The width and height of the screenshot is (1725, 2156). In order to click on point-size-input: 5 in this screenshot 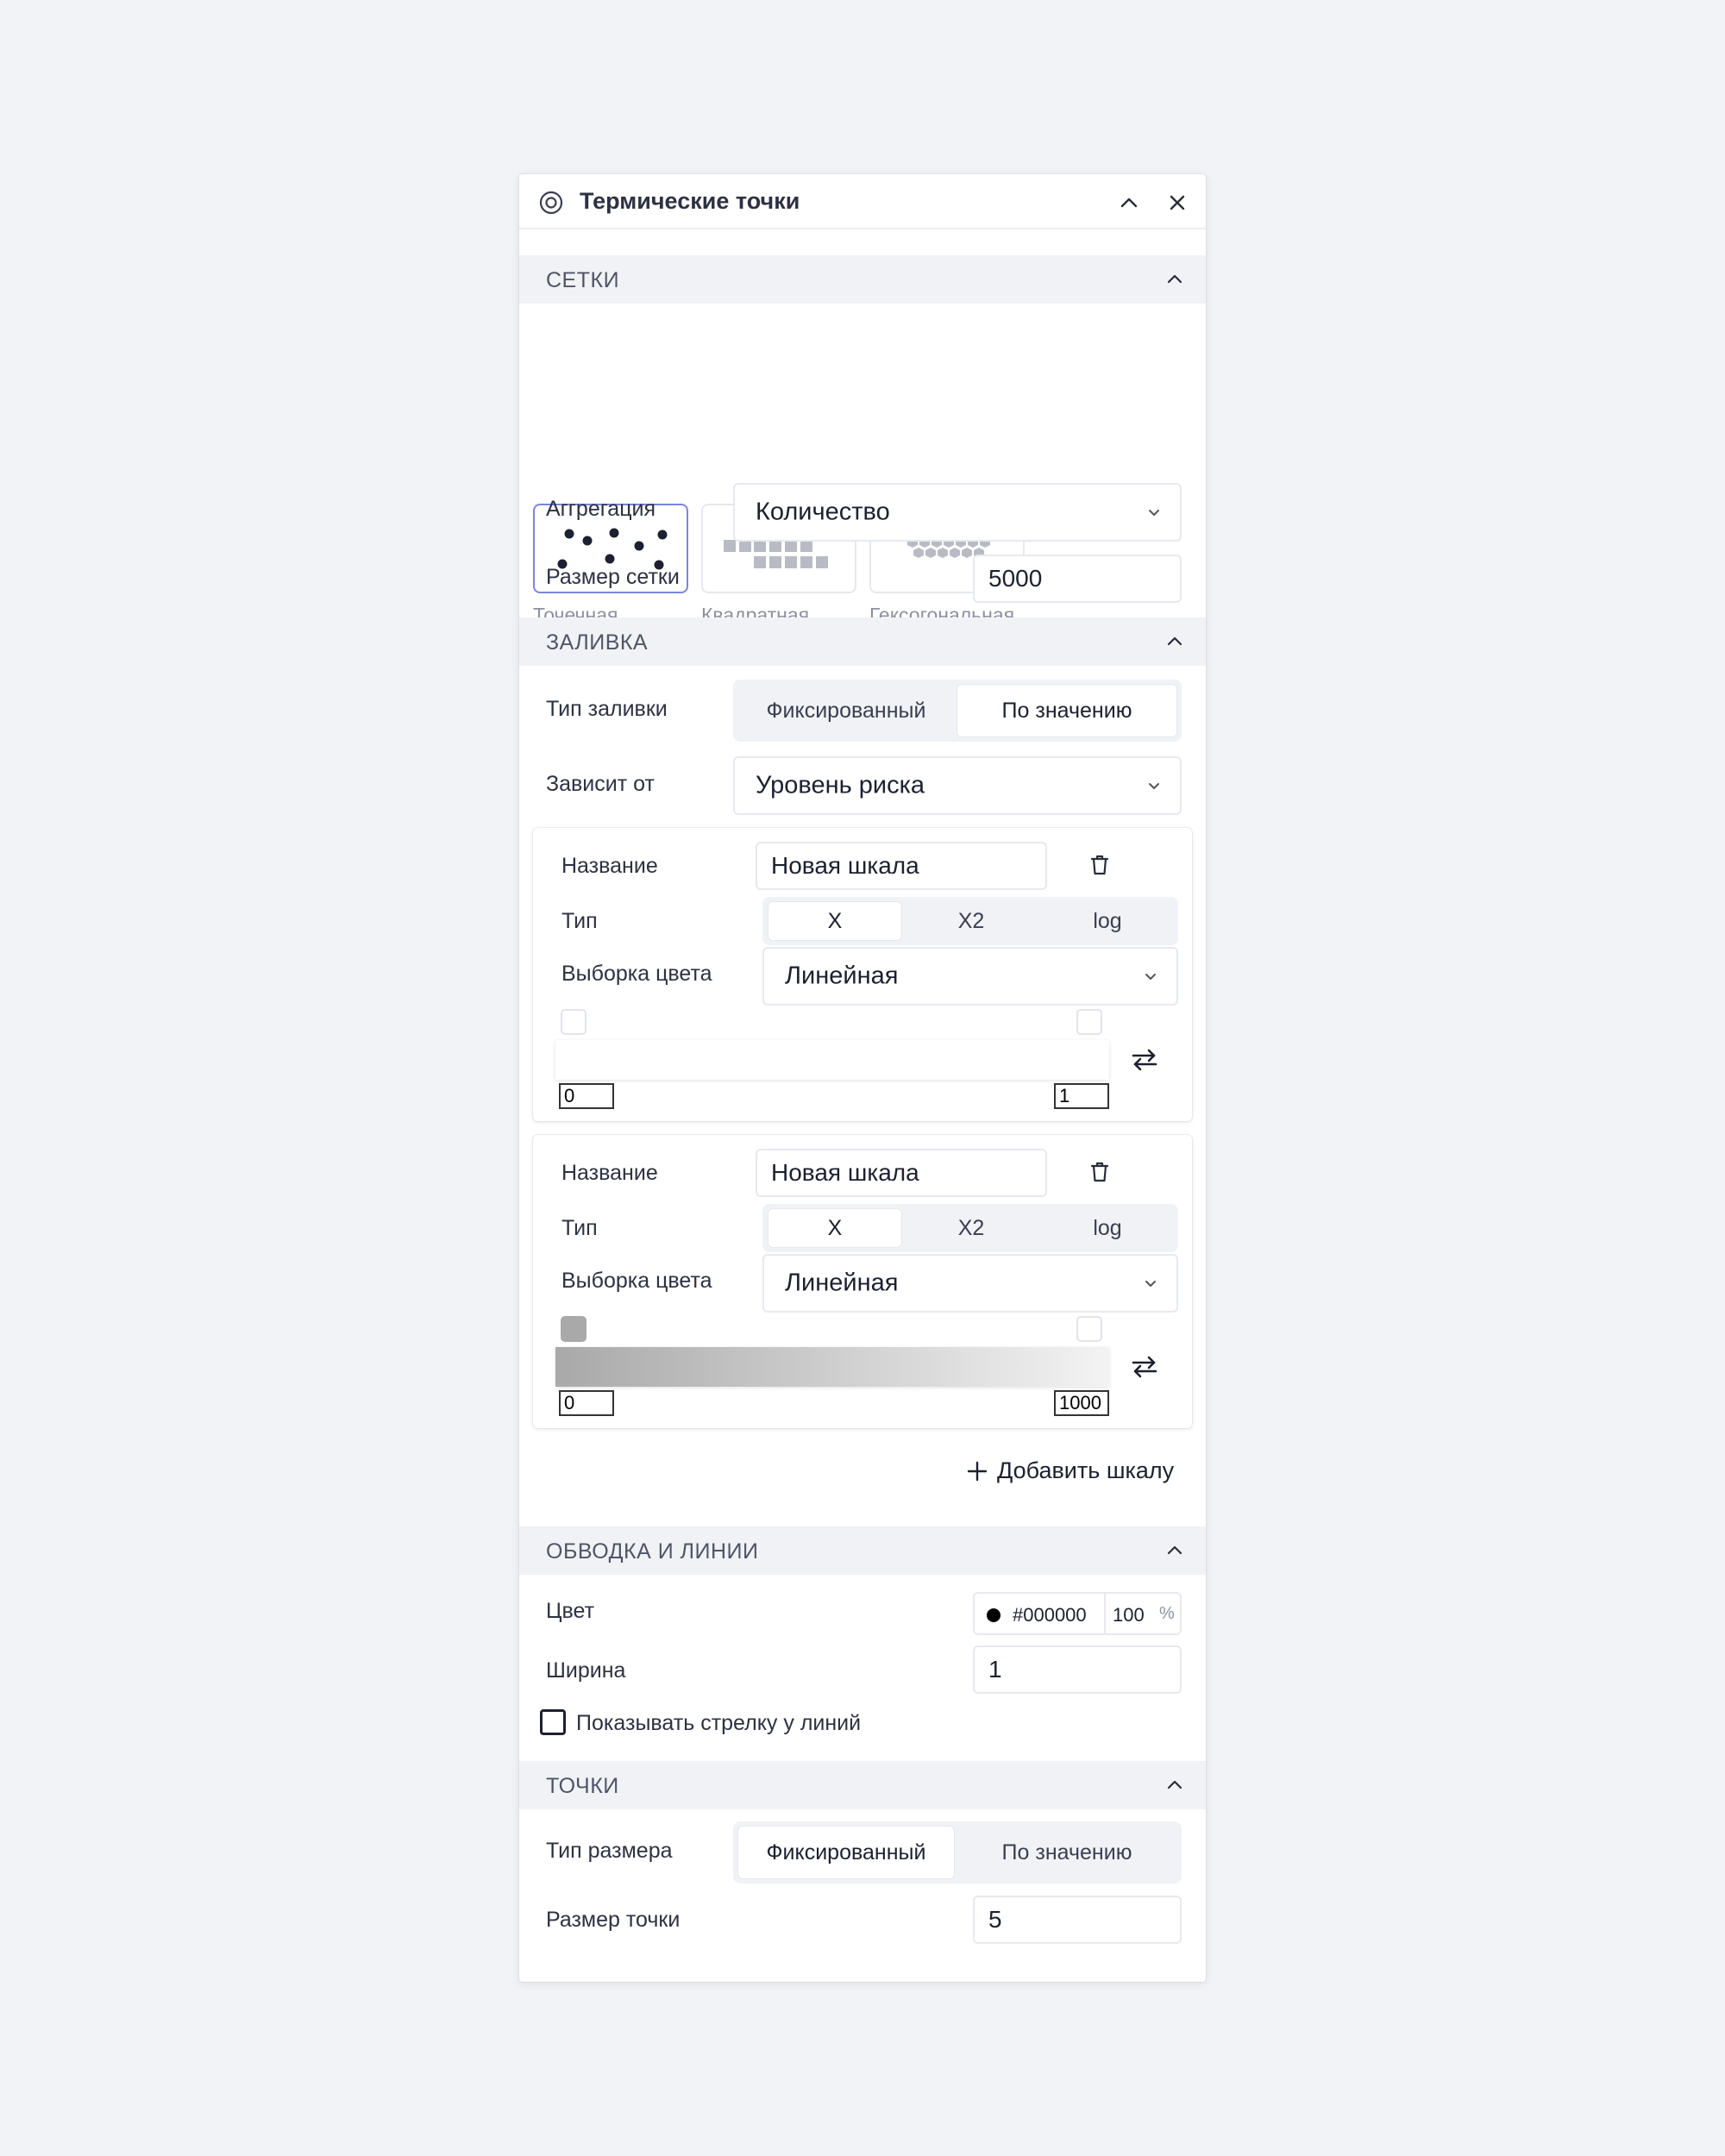, I will do `click(1078, 1920)`.